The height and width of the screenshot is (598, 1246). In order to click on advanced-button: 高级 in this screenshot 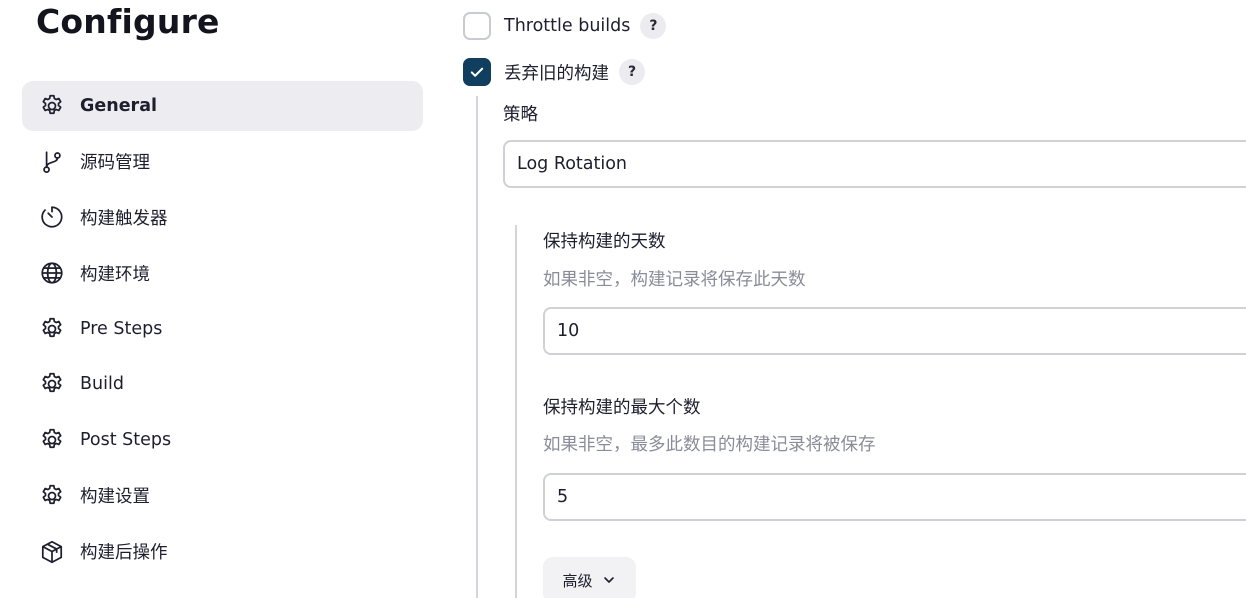, I will do `click(589, 577)`.